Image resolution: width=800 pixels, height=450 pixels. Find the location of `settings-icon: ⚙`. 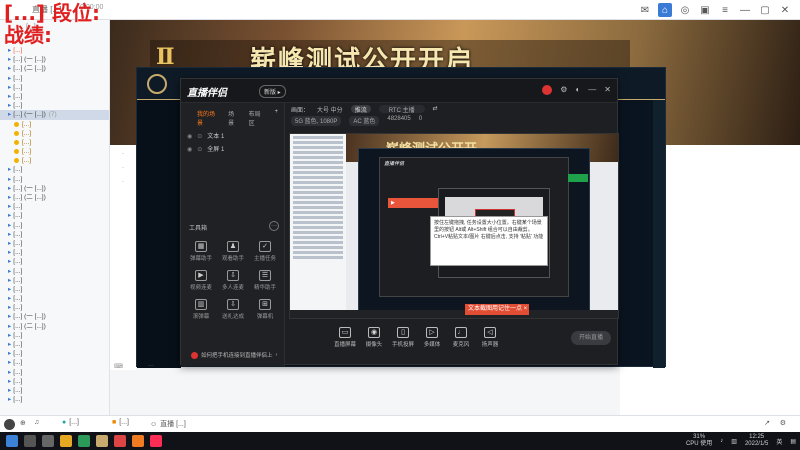

settings-icon: ⚙ is located at coordinates (783, 423).